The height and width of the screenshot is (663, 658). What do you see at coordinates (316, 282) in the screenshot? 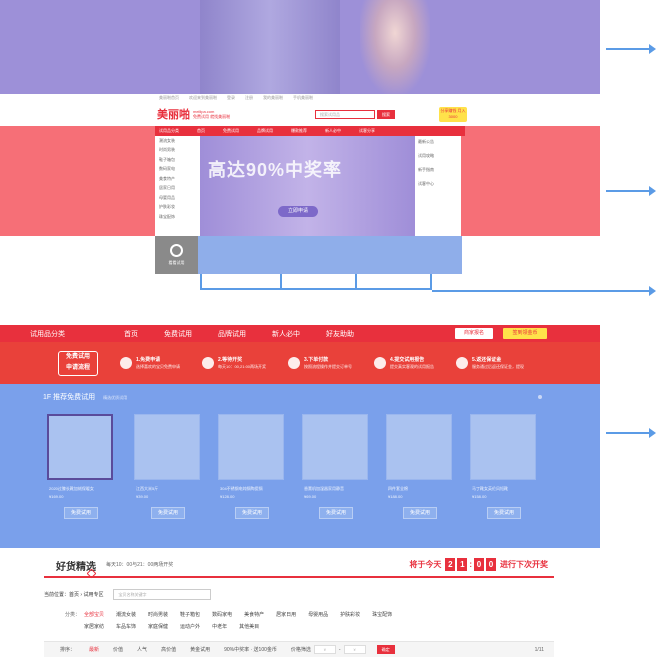
I see `bracket-connector` at bounding box center [316, 282].